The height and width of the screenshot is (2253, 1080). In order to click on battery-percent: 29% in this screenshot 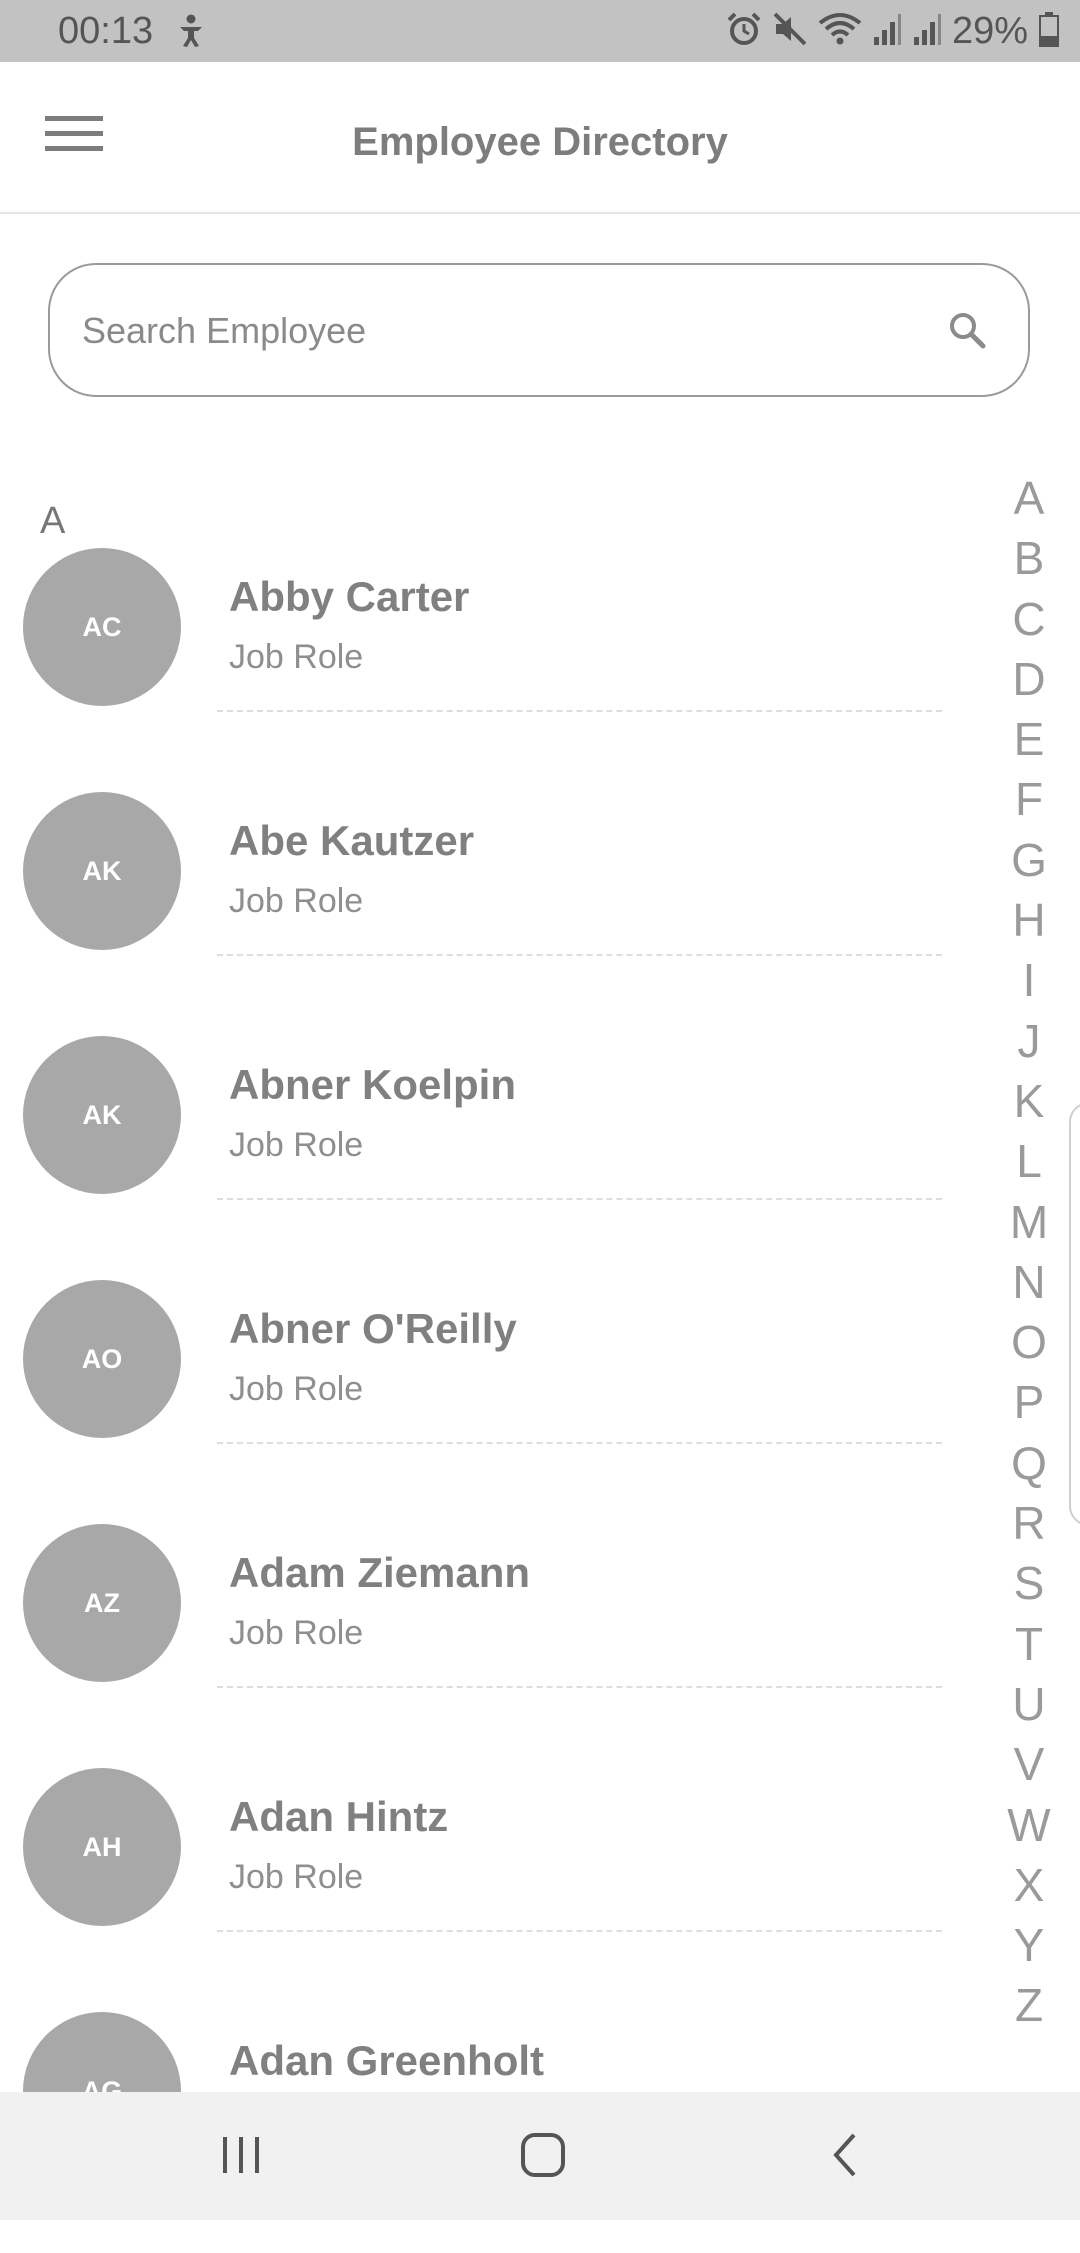, I will do `click(989, 30)`.